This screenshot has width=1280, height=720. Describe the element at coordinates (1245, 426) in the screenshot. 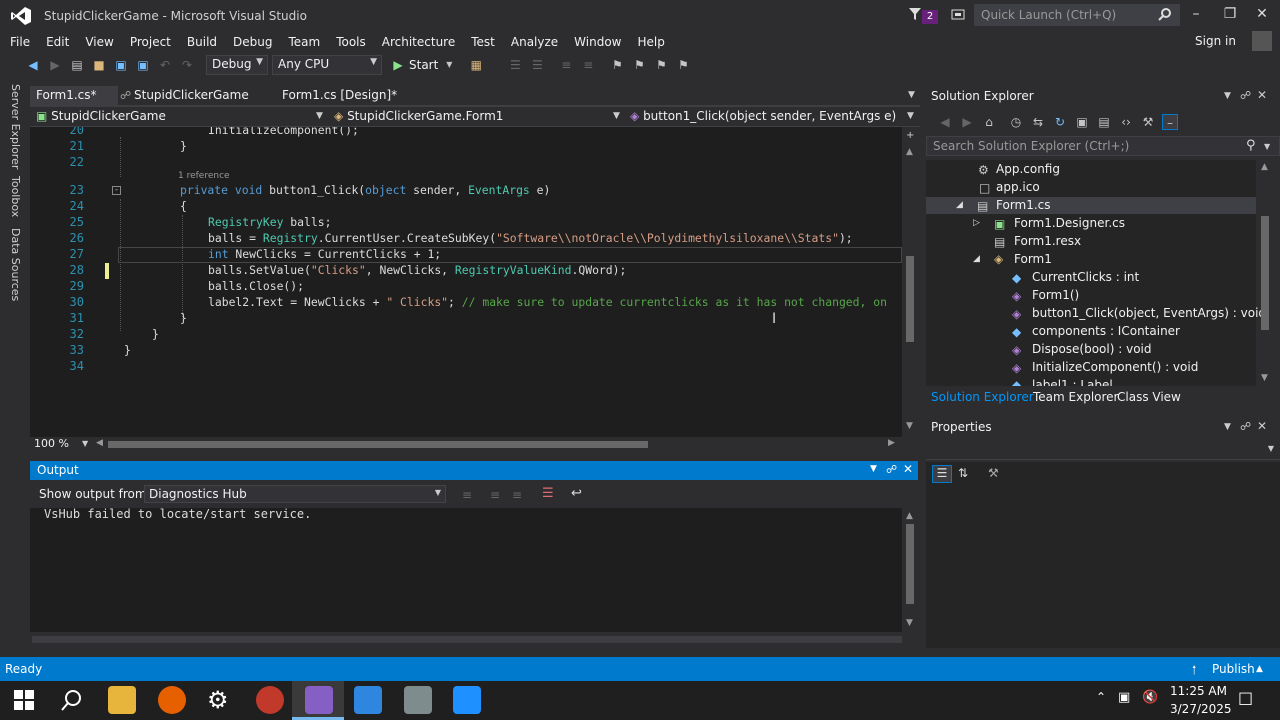

I see `props-pin-icon: ☍` at that location.